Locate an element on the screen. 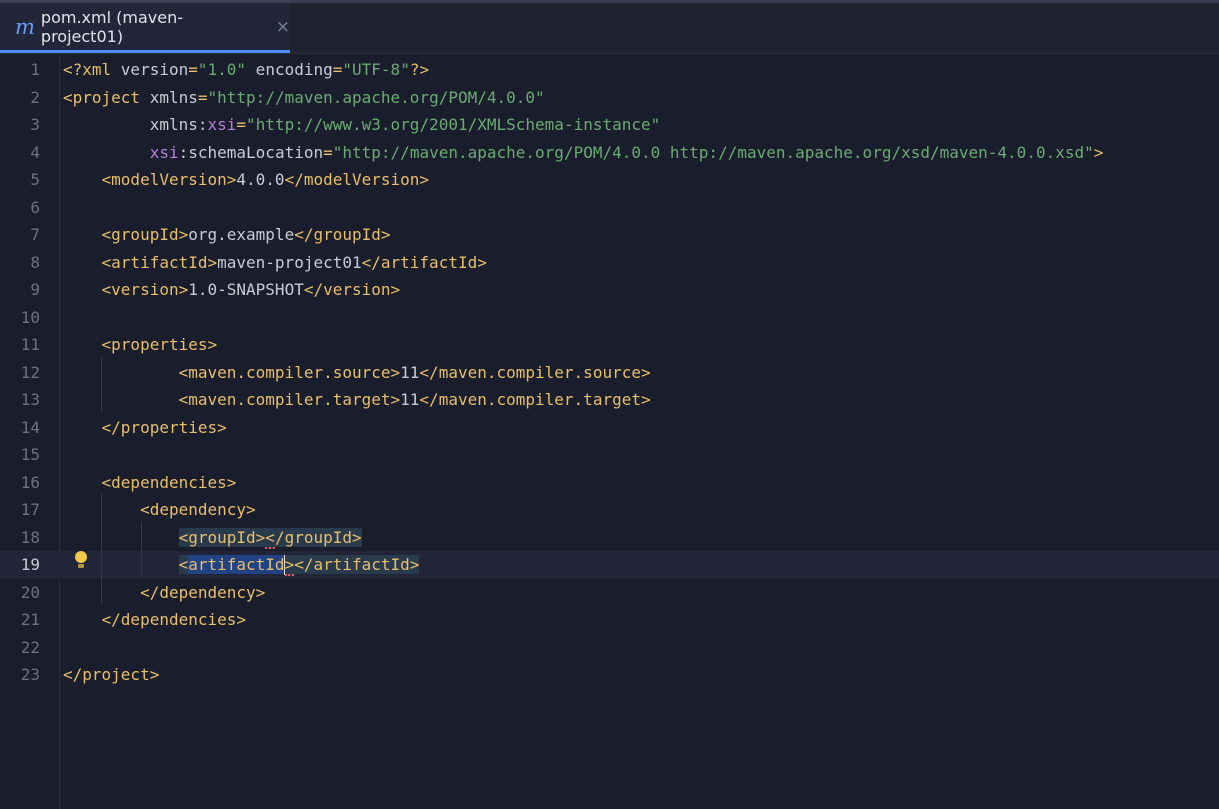  code-token: "http://maven.apache.org/POM/4.0.0" is located at coordinates (376, 97).